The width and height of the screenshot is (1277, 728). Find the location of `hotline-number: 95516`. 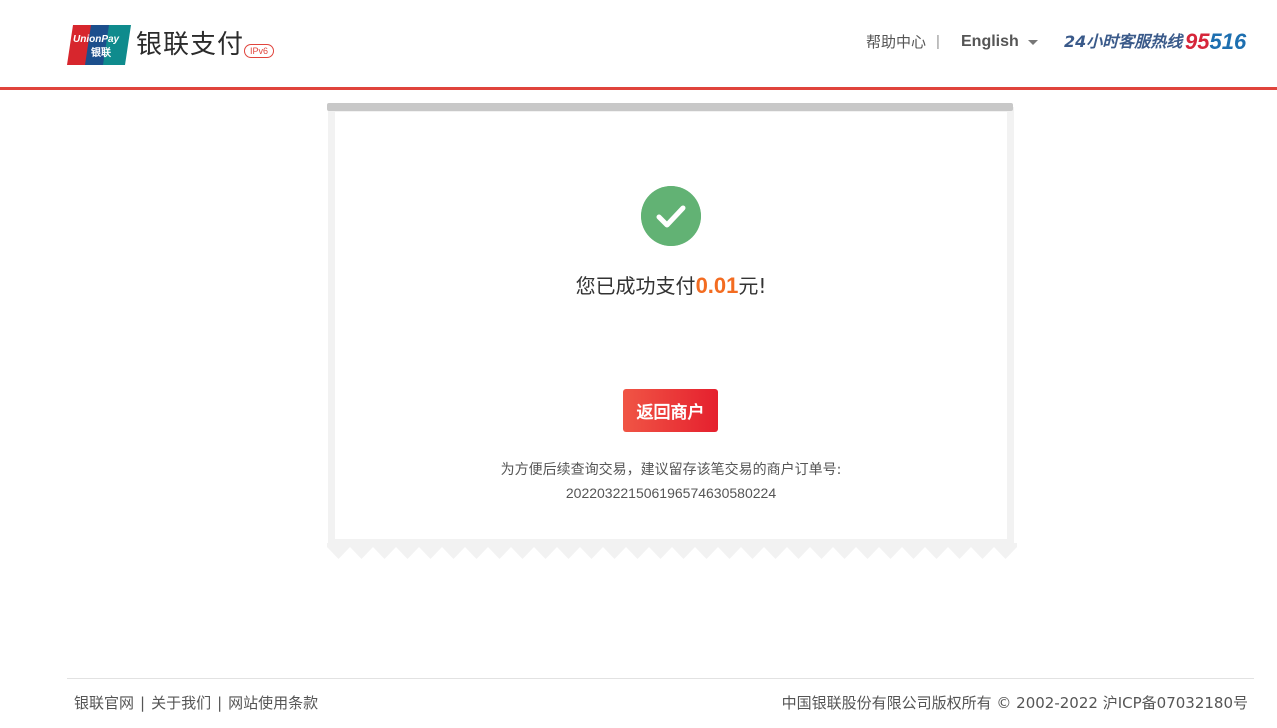

hotline-number: 95516 is located at coordinates (1215, 42).